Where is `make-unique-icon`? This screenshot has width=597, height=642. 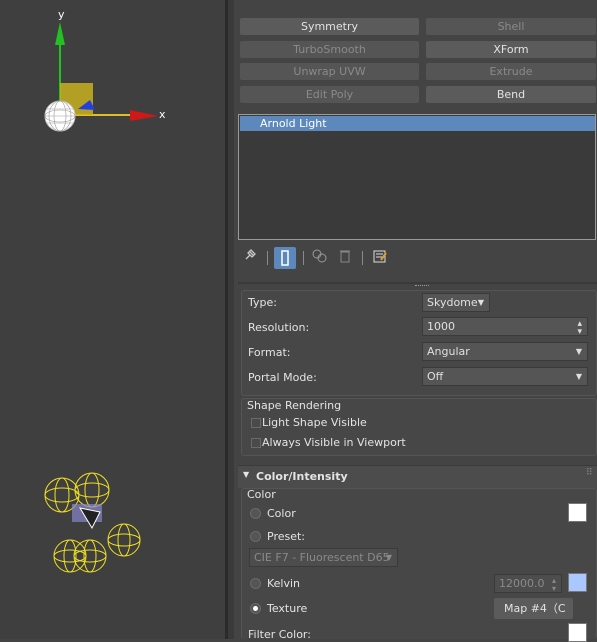
make-unique-icon is located at coordinates (320, 258).